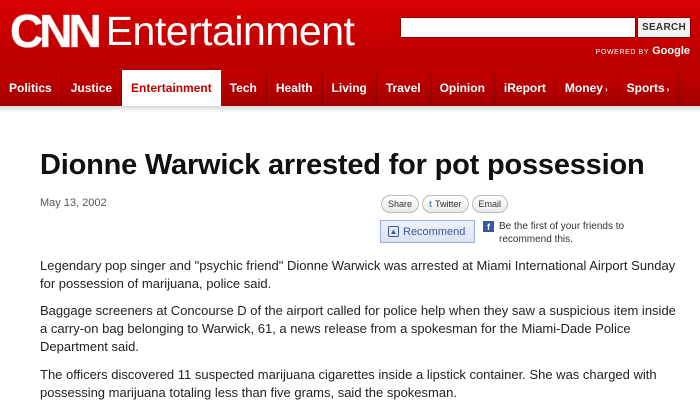 The width and height of the screenshot is (700, 415). What do you see at coordinates (664, 27) in the screenshot?
I see `search-button: SEARCH` at bounding box center [664, 27].